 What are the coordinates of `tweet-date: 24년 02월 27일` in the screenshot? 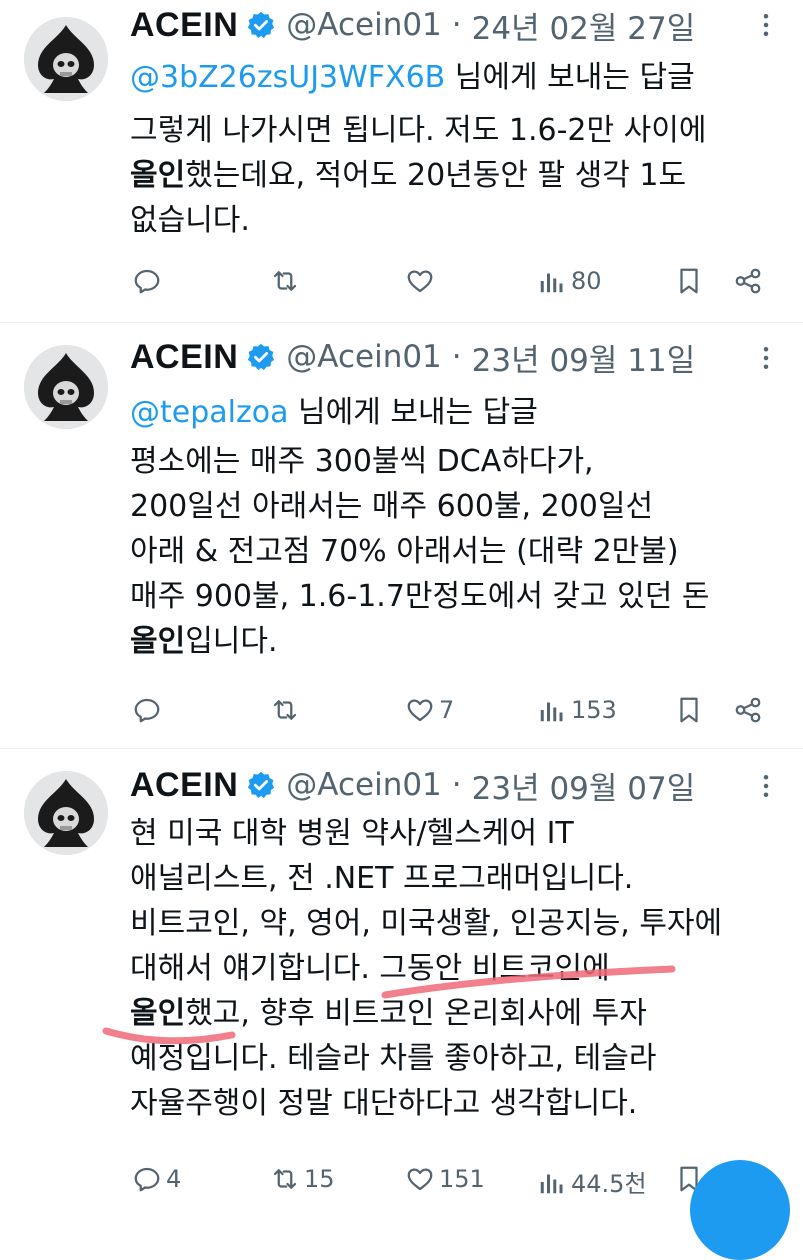 It's located at (584, 25).